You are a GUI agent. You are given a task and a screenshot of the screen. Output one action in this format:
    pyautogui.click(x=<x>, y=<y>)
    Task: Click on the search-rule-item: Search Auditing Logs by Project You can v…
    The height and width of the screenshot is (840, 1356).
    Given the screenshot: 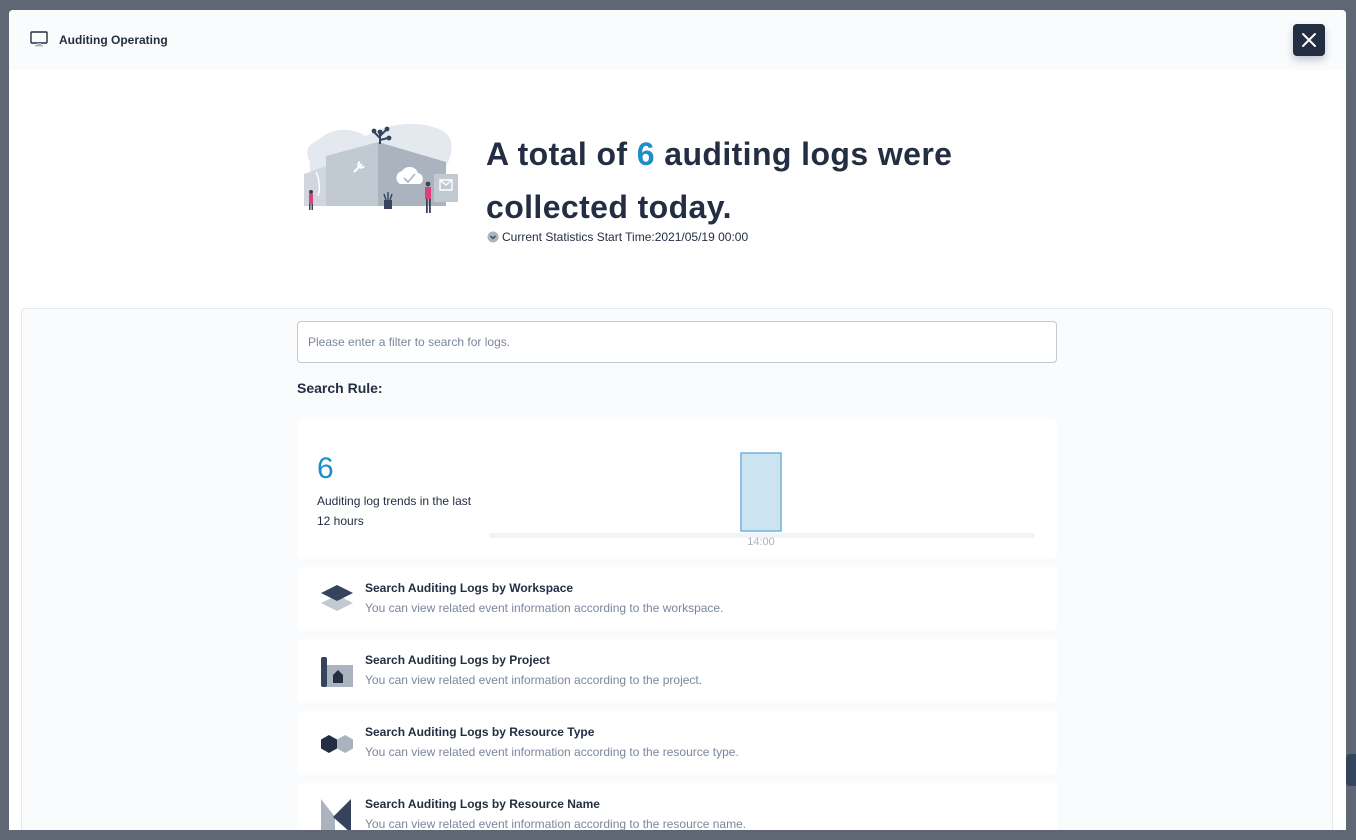 What is the action you would take?
    pyautogui.click(x=677, y=671)
    